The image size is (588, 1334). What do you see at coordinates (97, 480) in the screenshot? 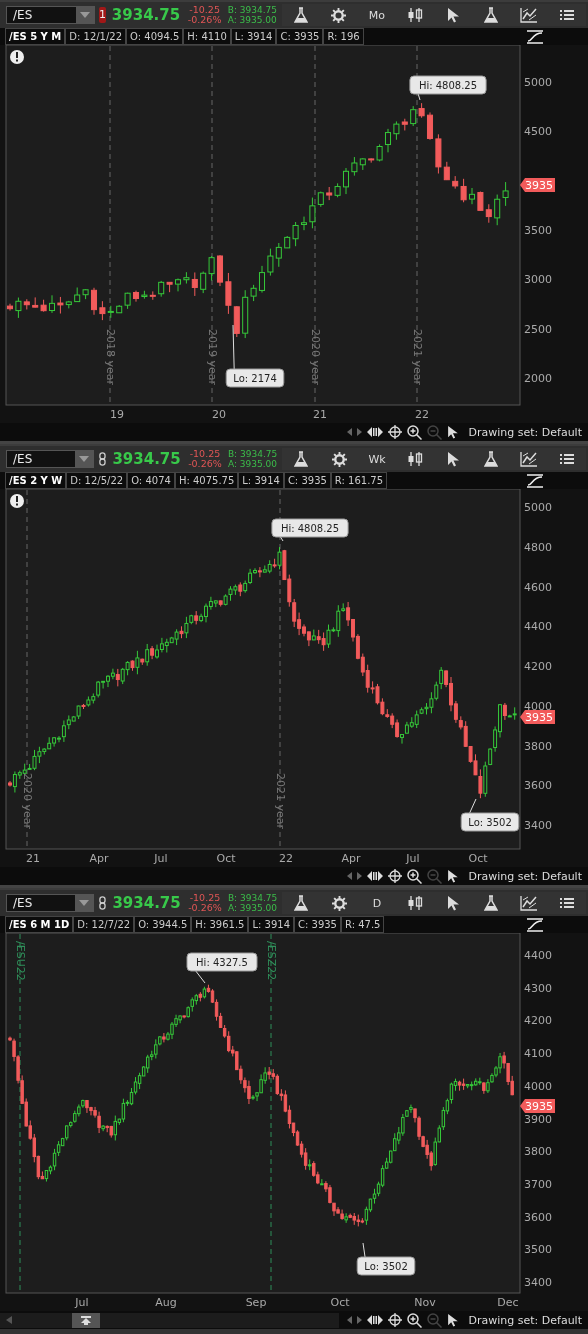
I see `ohlc-value: D: 12/5/22` at bounding box center [97, 480].